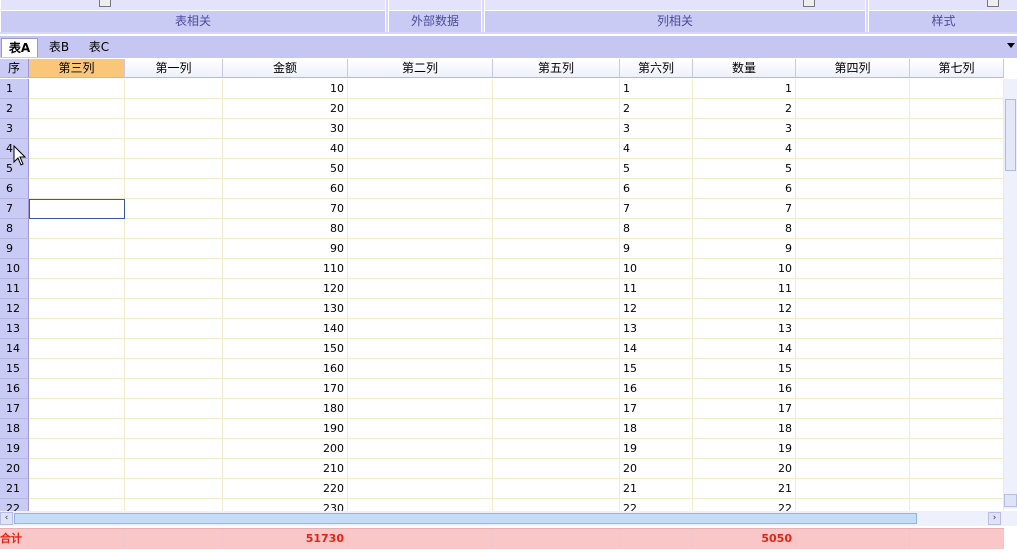 The height and width of the screenshot is (553, 1017). What do you see at coordinates (656, 189) in the screenshot?
I see `table-cell: 6` at bounding box center [656, 189].